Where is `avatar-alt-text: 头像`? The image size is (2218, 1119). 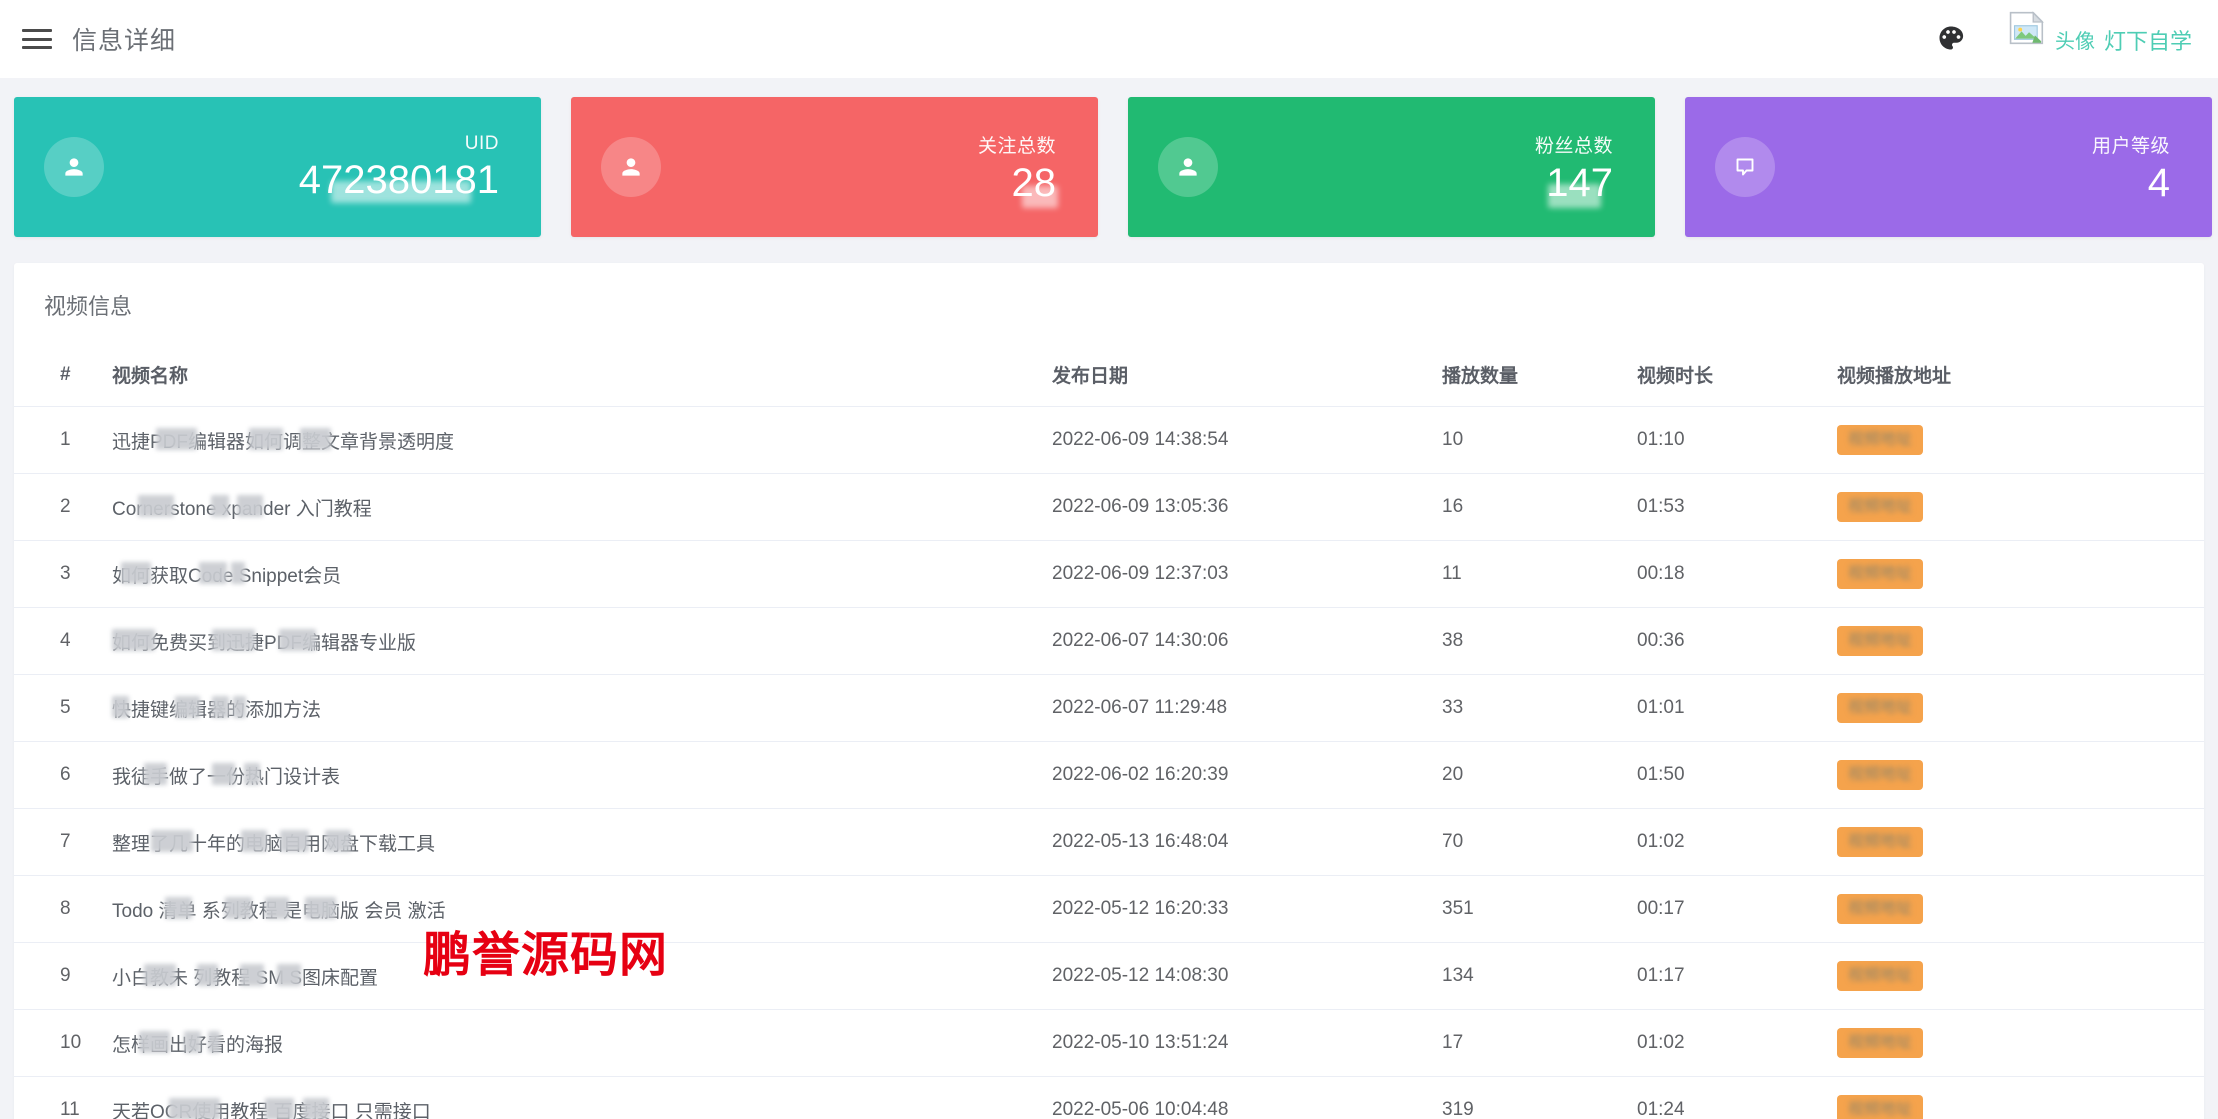
avatar-alt-text: 头像 is located at coordinates (2074, 42).